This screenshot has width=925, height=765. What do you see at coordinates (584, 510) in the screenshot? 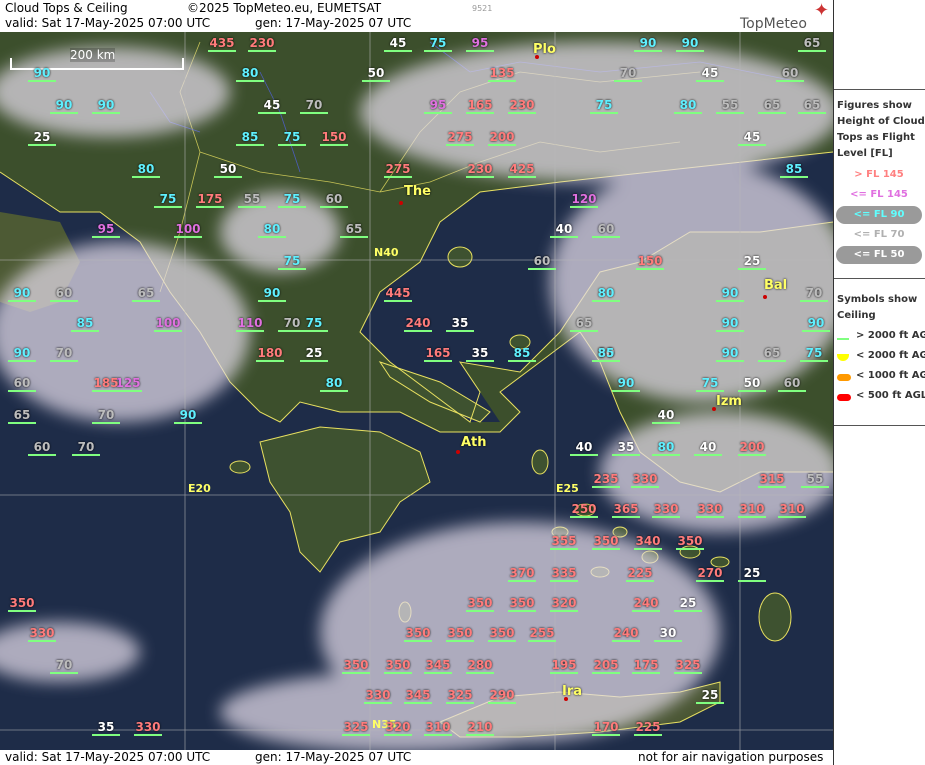
I see `cloud-top-value: 250` at bounding box center [584, 510].